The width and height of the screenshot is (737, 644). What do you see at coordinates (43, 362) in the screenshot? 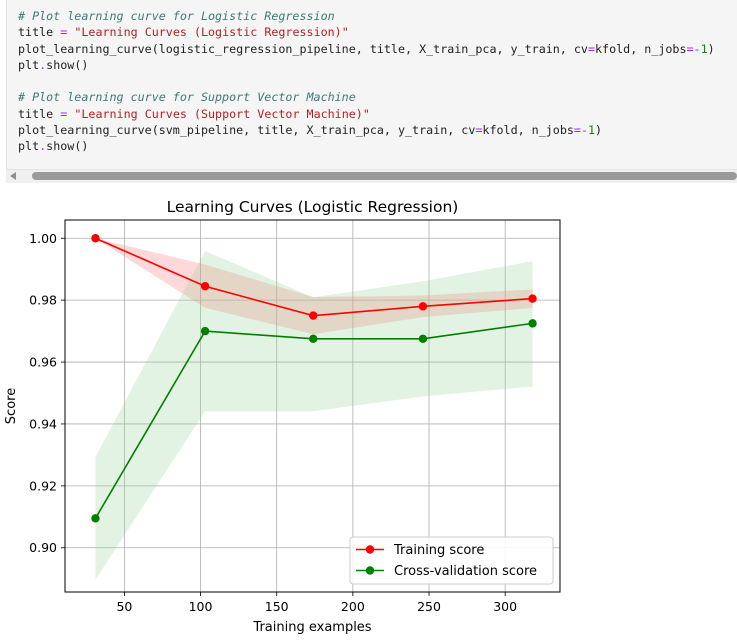
I see `y-tick-label: 0.96` at bounding box center [43, 362].